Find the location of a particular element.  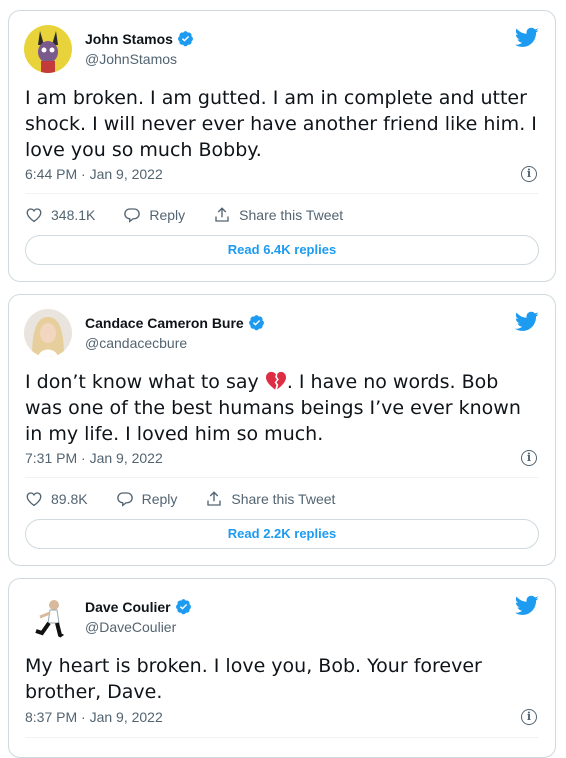

tweet-timestamp: 8:37 PM · Jan 9, 2022 is located at coordinates (94, 717).